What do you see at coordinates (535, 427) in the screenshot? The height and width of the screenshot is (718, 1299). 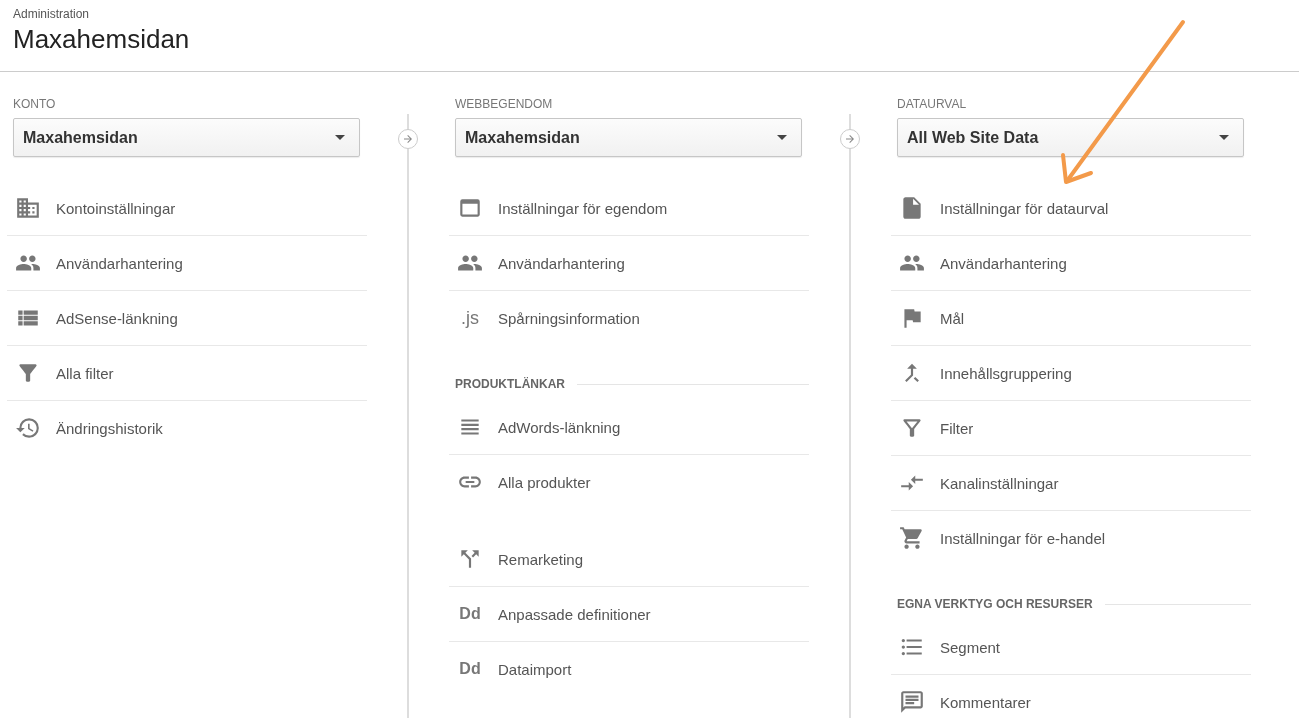 I see `menu-link: AdWords-länkning` at bounding box center [535, 427].